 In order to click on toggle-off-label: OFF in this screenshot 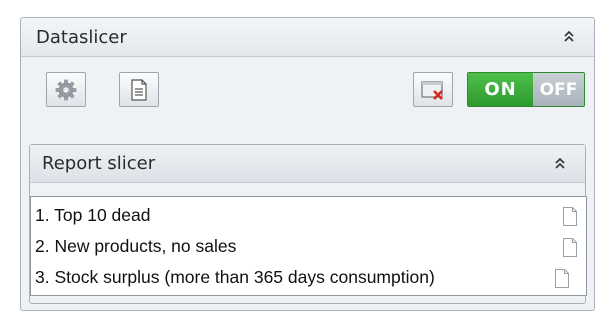, I will do `click(558, 89)`.